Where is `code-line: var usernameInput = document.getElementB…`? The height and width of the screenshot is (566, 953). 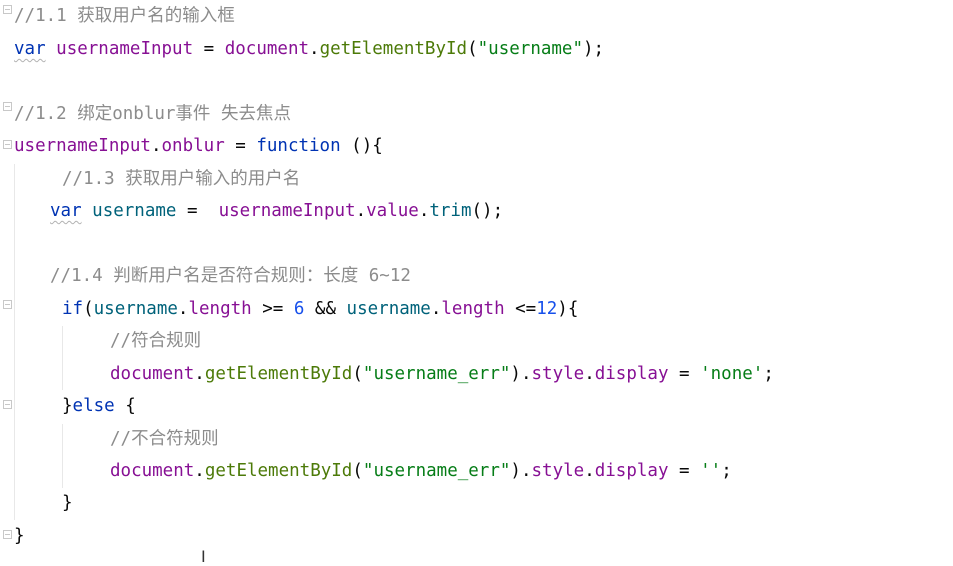
code-line: var usernameInput = document.getElementB… is located at coordinates (309, 49).